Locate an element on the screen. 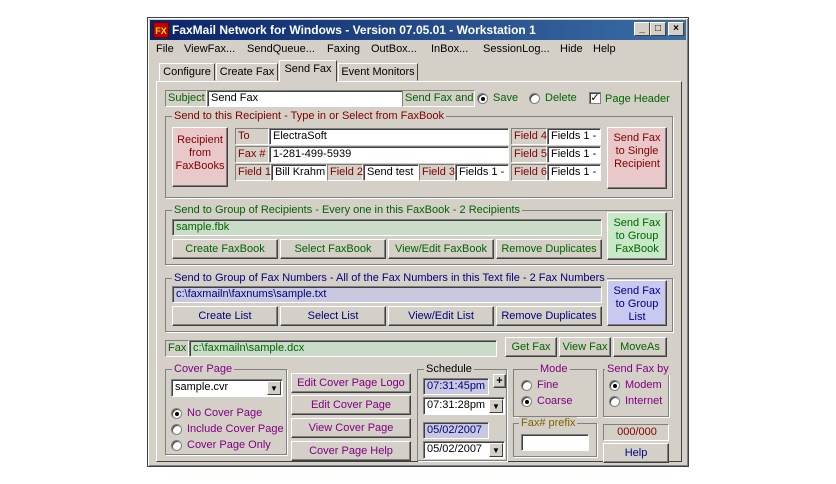 This screenshot has height=484, width=836. select-faxbook-button: Select FaxBook is located at coordinates (333, 249).